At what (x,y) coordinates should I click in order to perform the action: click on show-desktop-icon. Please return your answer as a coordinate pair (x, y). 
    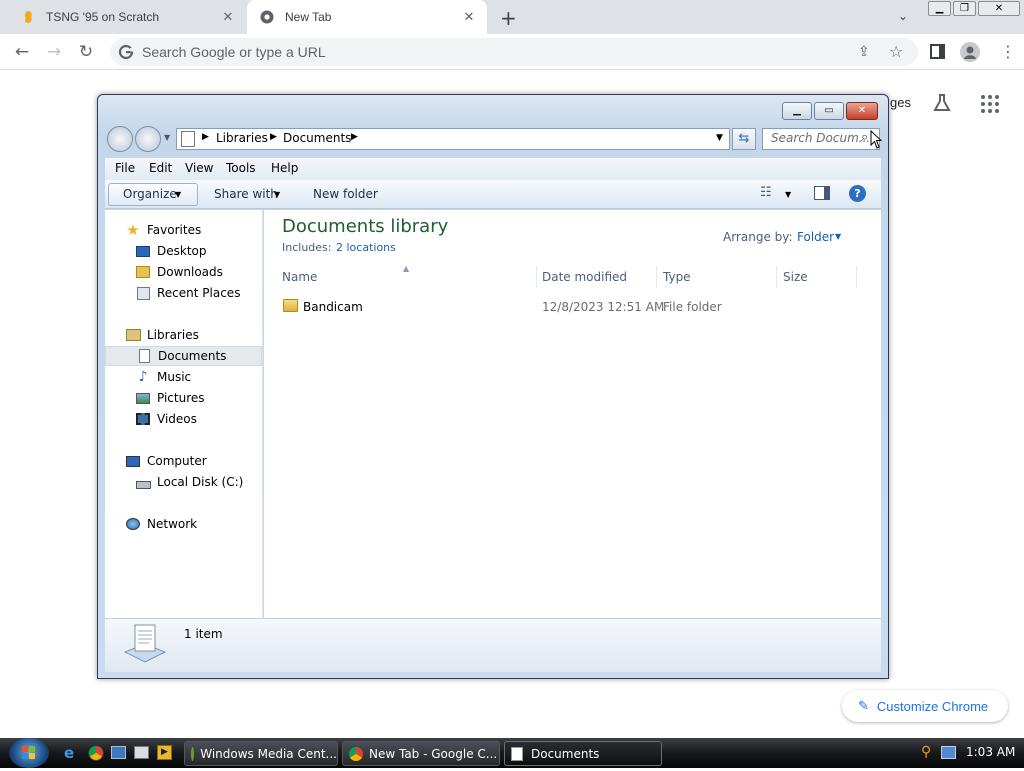
    Looking at the image, I should click on (118, 752).